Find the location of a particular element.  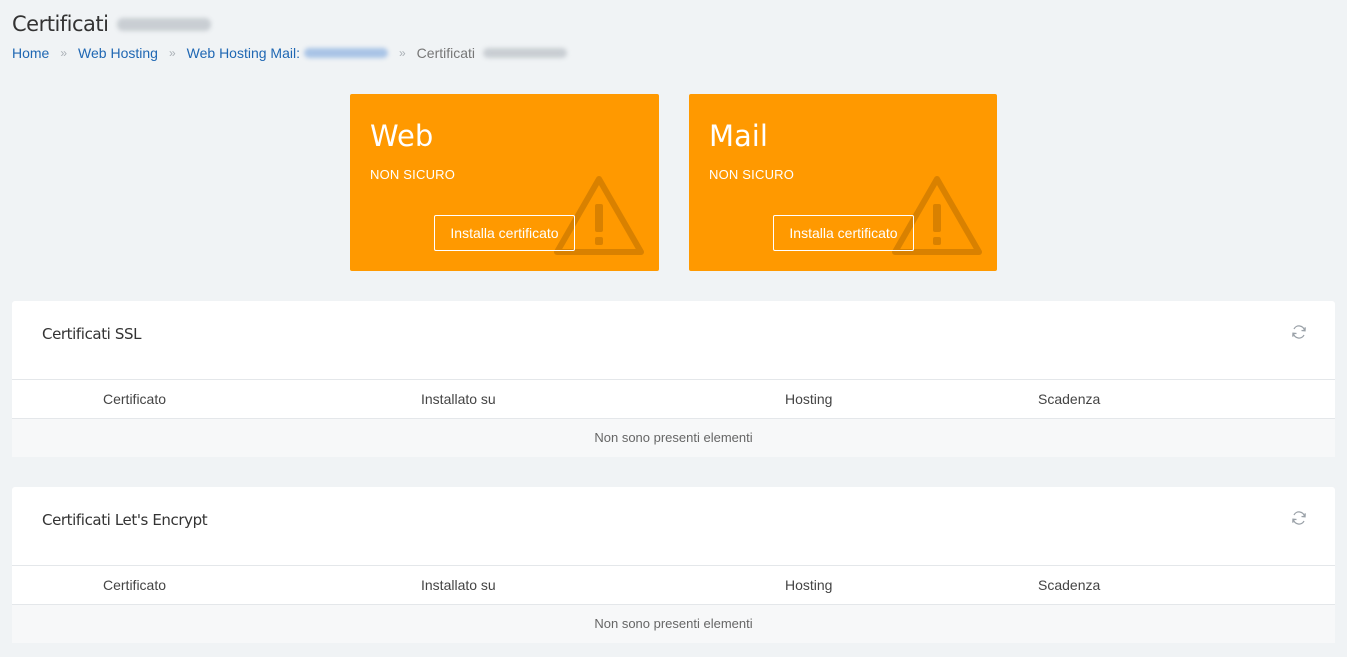

breadcrumb-current: Certificati is located at coordinates (492, 53).